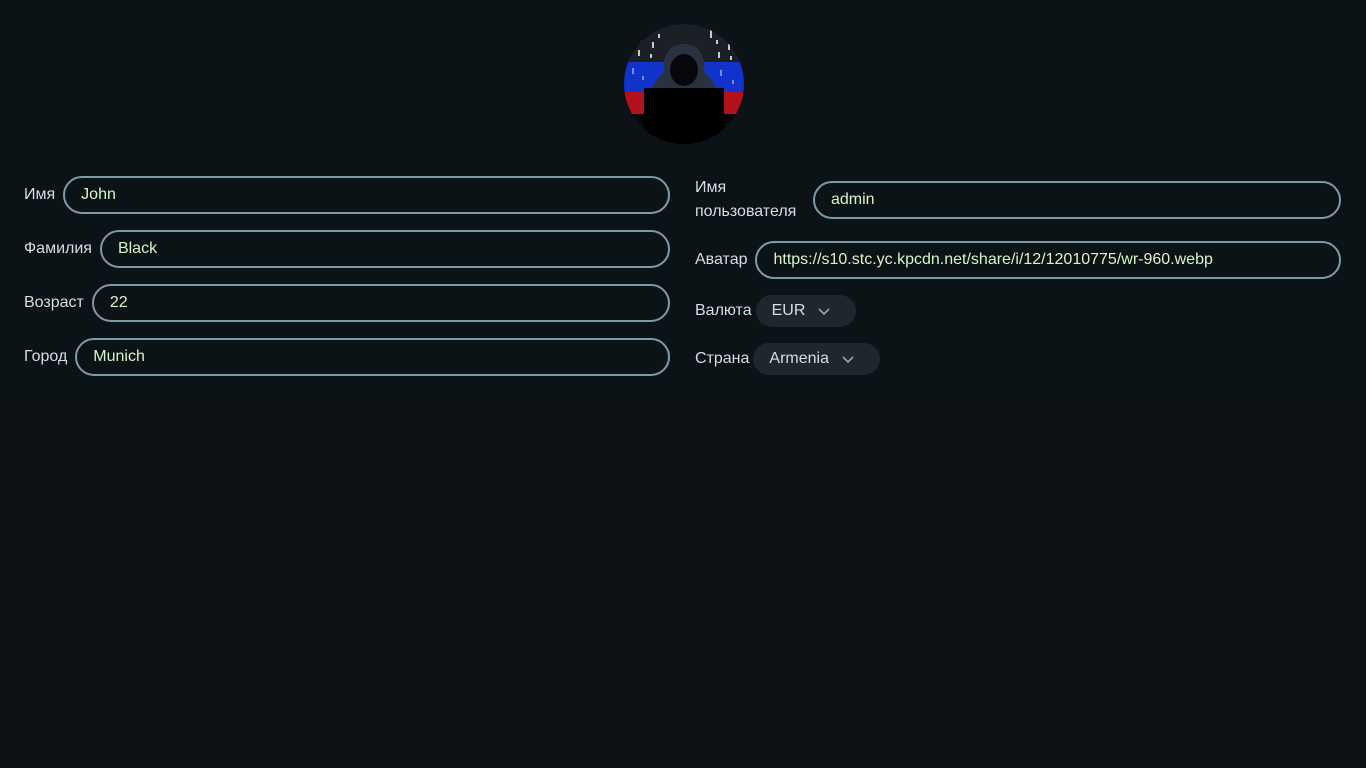 The width and height of the screenshot is (1366, 768). I want to click on city-label: Город, so click(46, 356).